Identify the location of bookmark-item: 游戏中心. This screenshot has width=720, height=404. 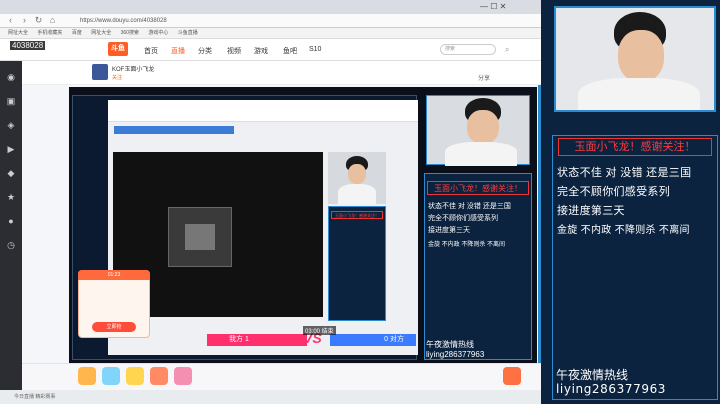
(158, 33).